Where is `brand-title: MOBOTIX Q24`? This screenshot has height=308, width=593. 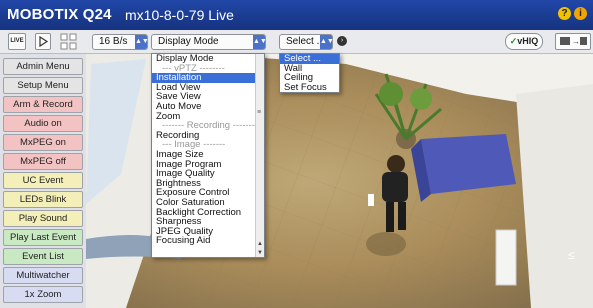 brand-title: MOBOTIX Q24 is located at coordinates (59, 14).